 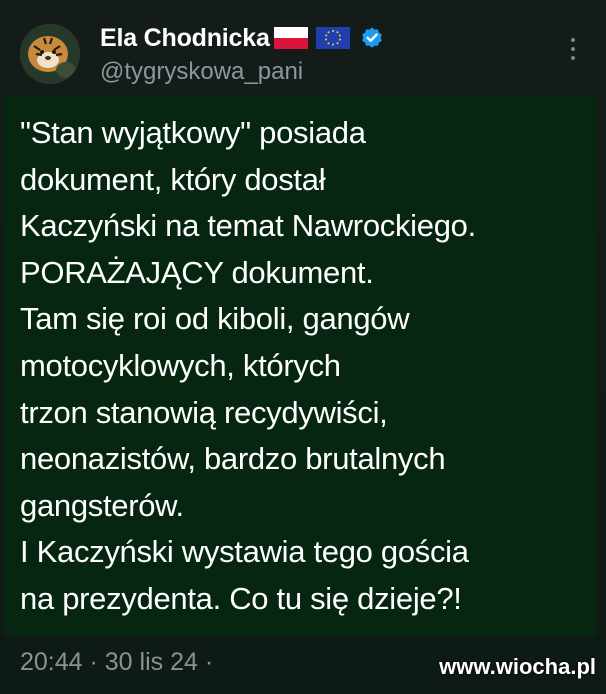 What do you see at coordinates (185, 38) in the screenshot?
I see `display-name: Ela Chodnicka` at bounding box center [185, 38].